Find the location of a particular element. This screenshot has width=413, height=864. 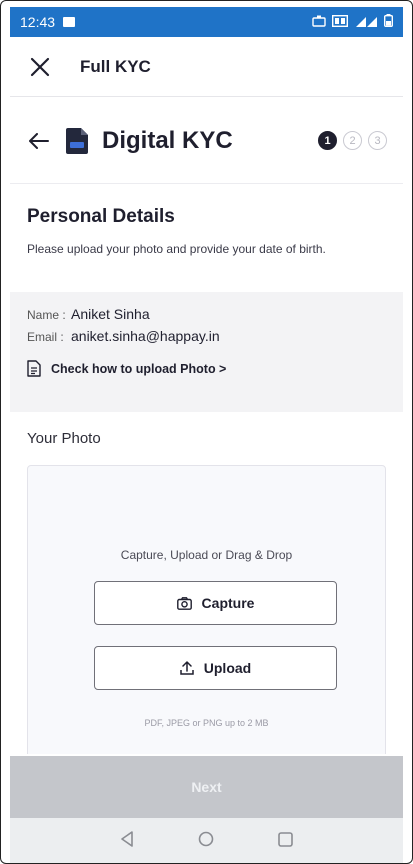

kyc-header: Digital KYC 1 2 3 is located at coordinates (206, 141).